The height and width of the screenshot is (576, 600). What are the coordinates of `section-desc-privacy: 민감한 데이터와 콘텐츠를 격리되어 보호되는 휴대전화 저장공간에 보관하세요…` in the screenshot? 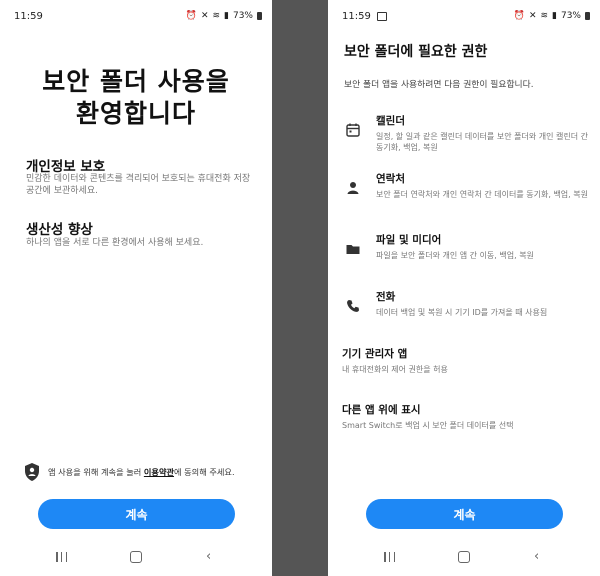 It's located at (138, 185).